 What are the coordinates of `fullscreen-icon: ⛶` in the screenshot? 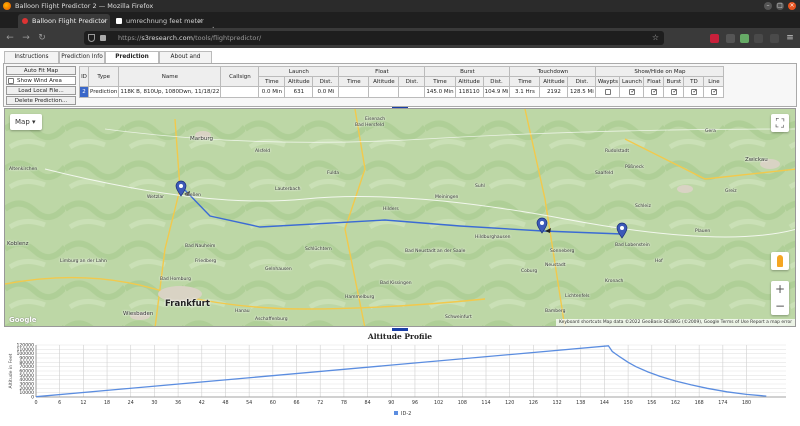 It's located at (780, 123).